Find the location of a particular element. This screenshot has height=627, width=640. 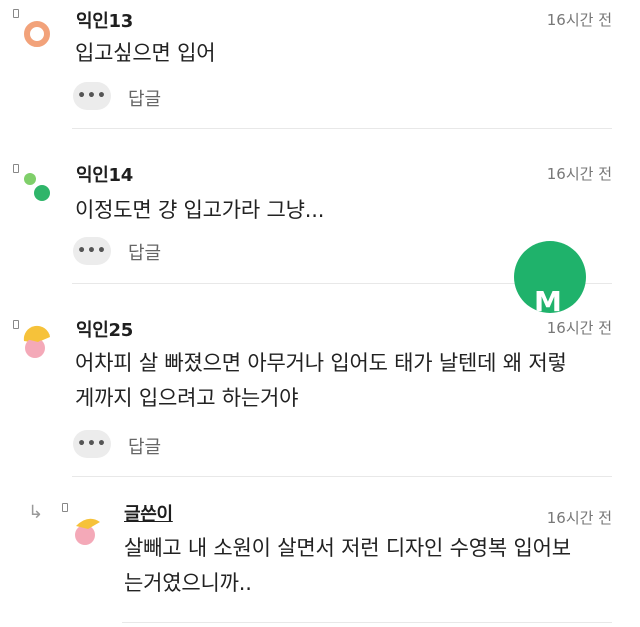

comment-author: 익인13 is located at coordinates (104, 20).